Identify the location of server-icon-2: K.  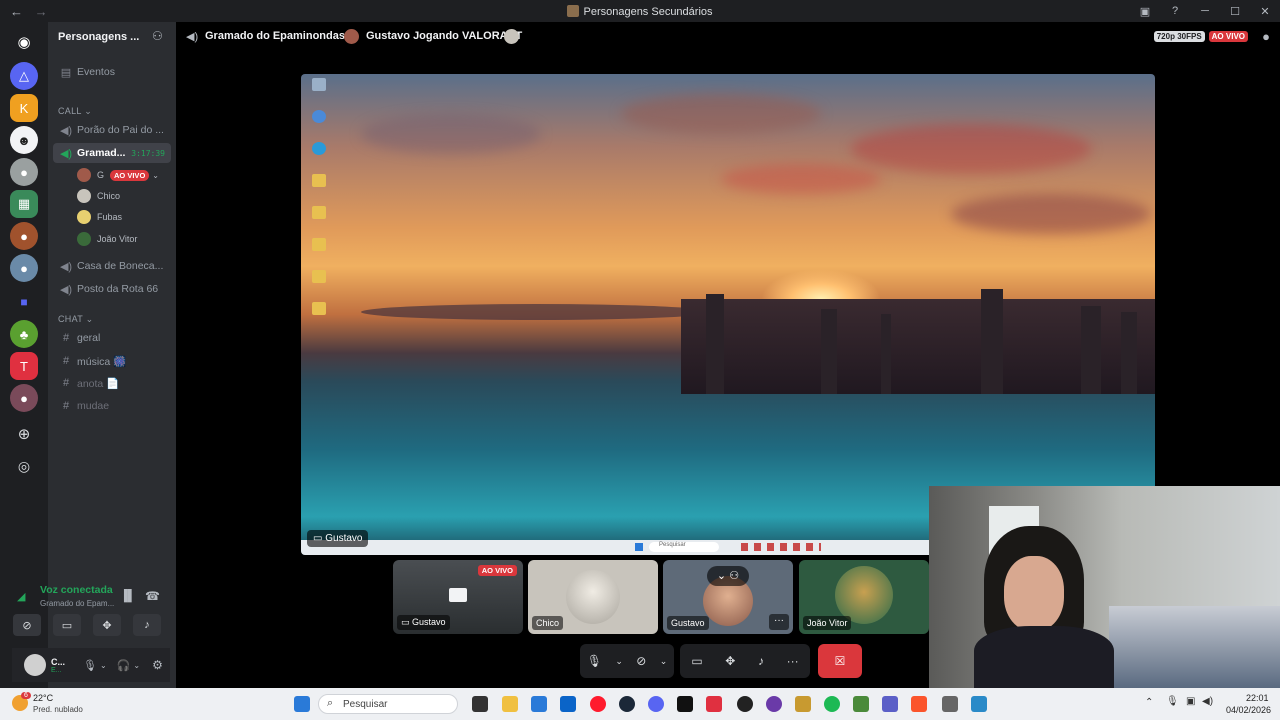
(24, 108).